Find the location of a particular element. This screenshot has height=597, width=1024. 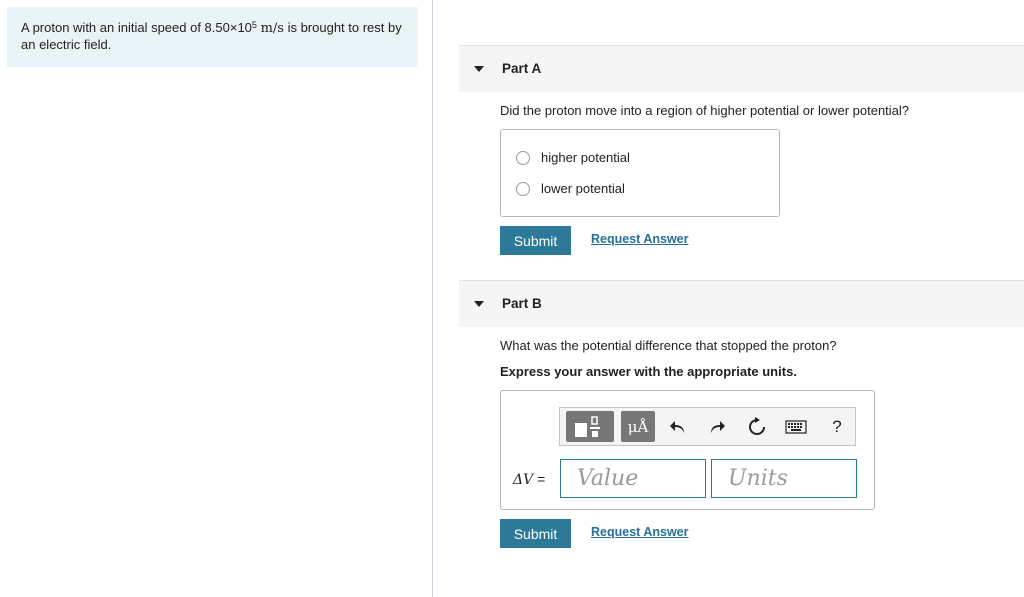

choice-label: higher potential is located at coordinates (585, 157).